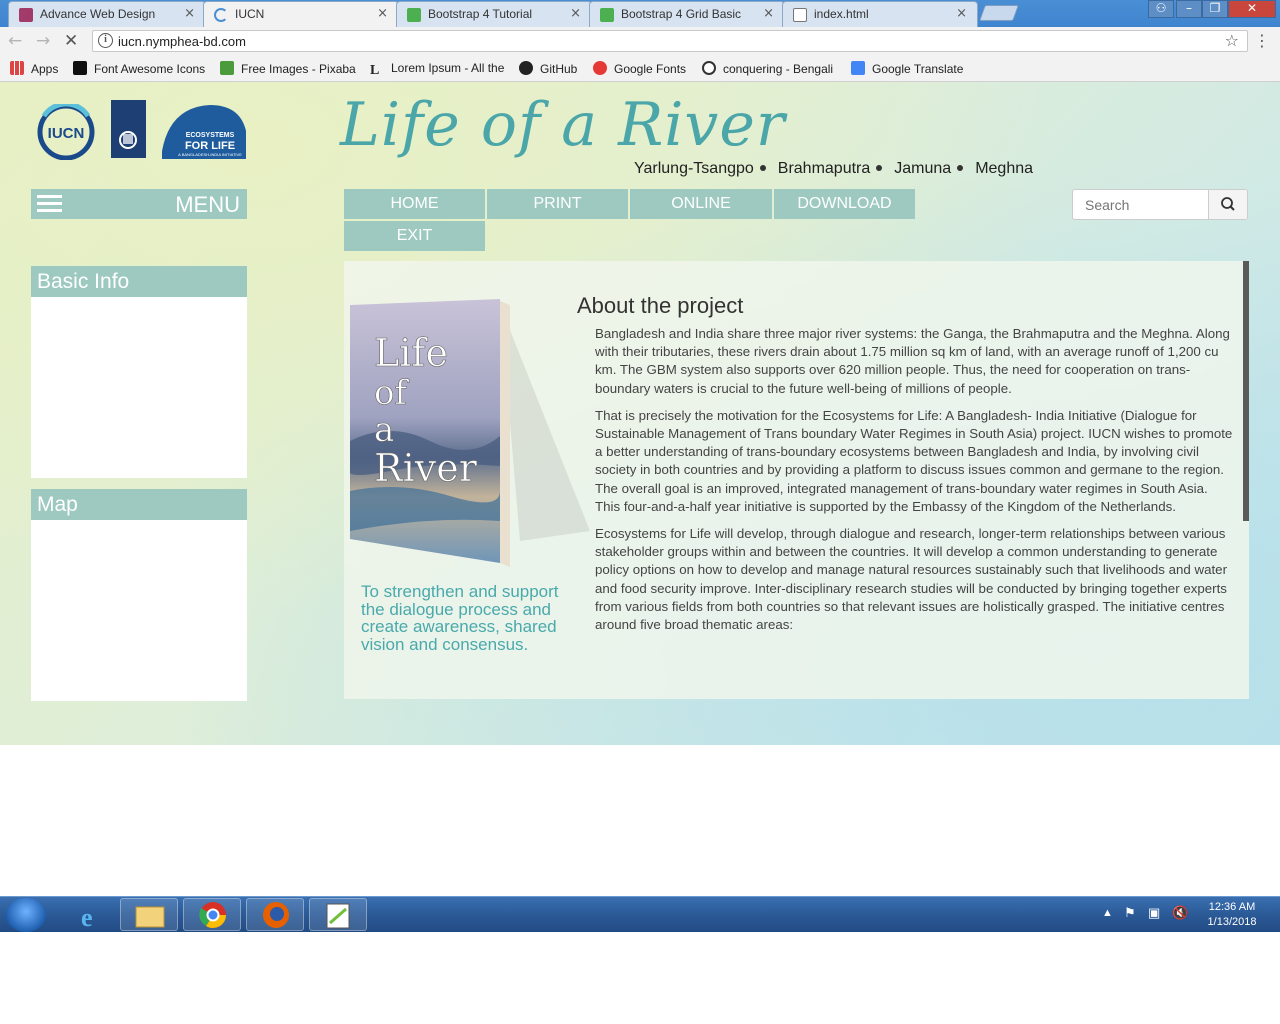 This screenshot has width=1280, height=1024. What do you see at coordinates (1189, 9) in the screenshot?
I see `minimize-button: –` at bounding box center [1189, 9].